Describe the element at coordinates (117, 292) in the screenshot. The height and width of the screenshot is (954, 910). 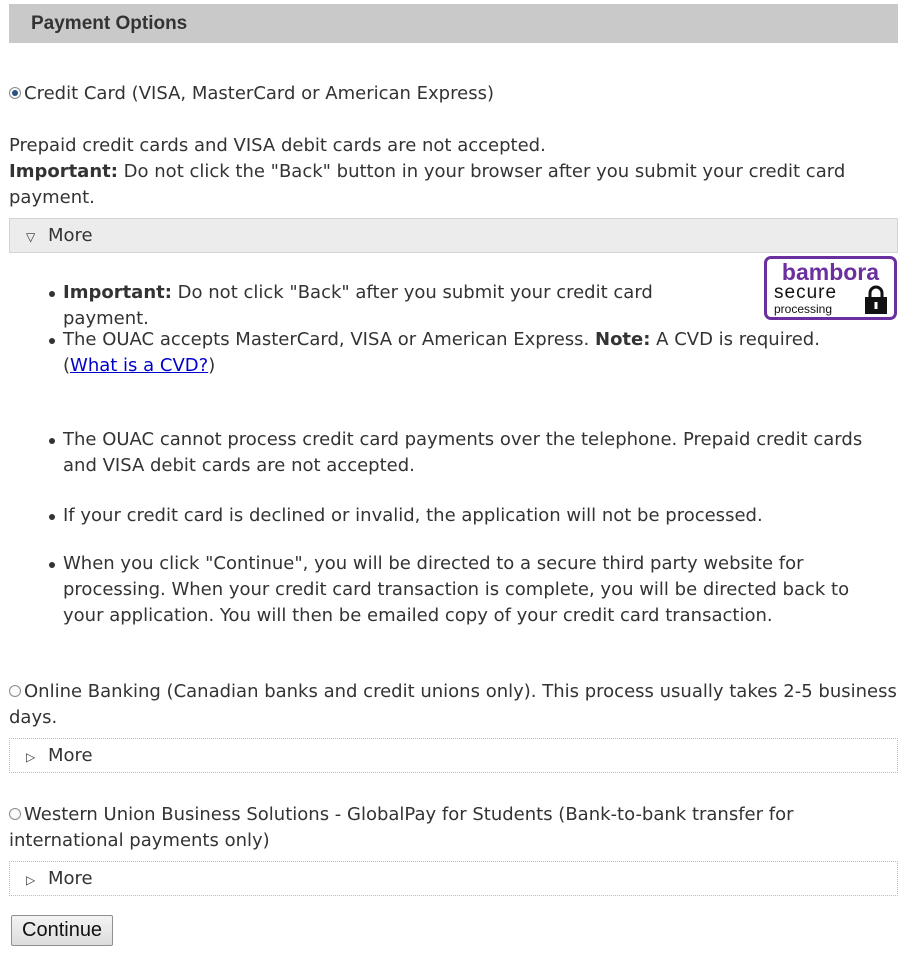
I see `item-important-label: Important:` at that location.